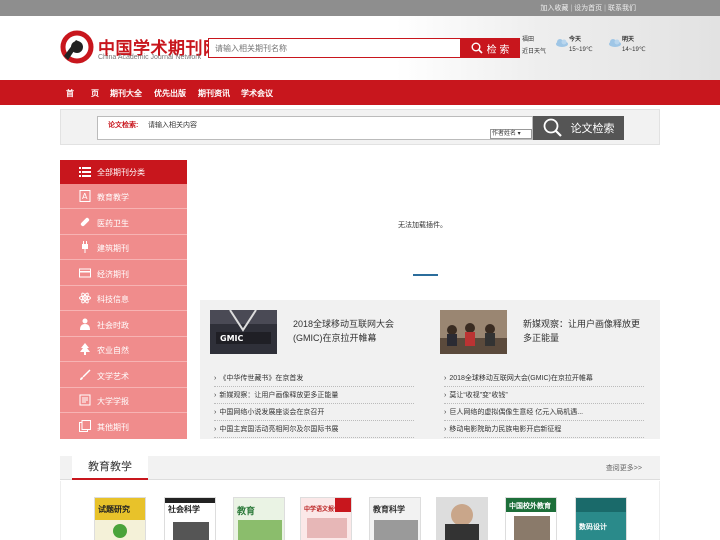 This screenshot has width=720, height=540. I want to click on paper-search-button: 论文检索, so click(578, 128).